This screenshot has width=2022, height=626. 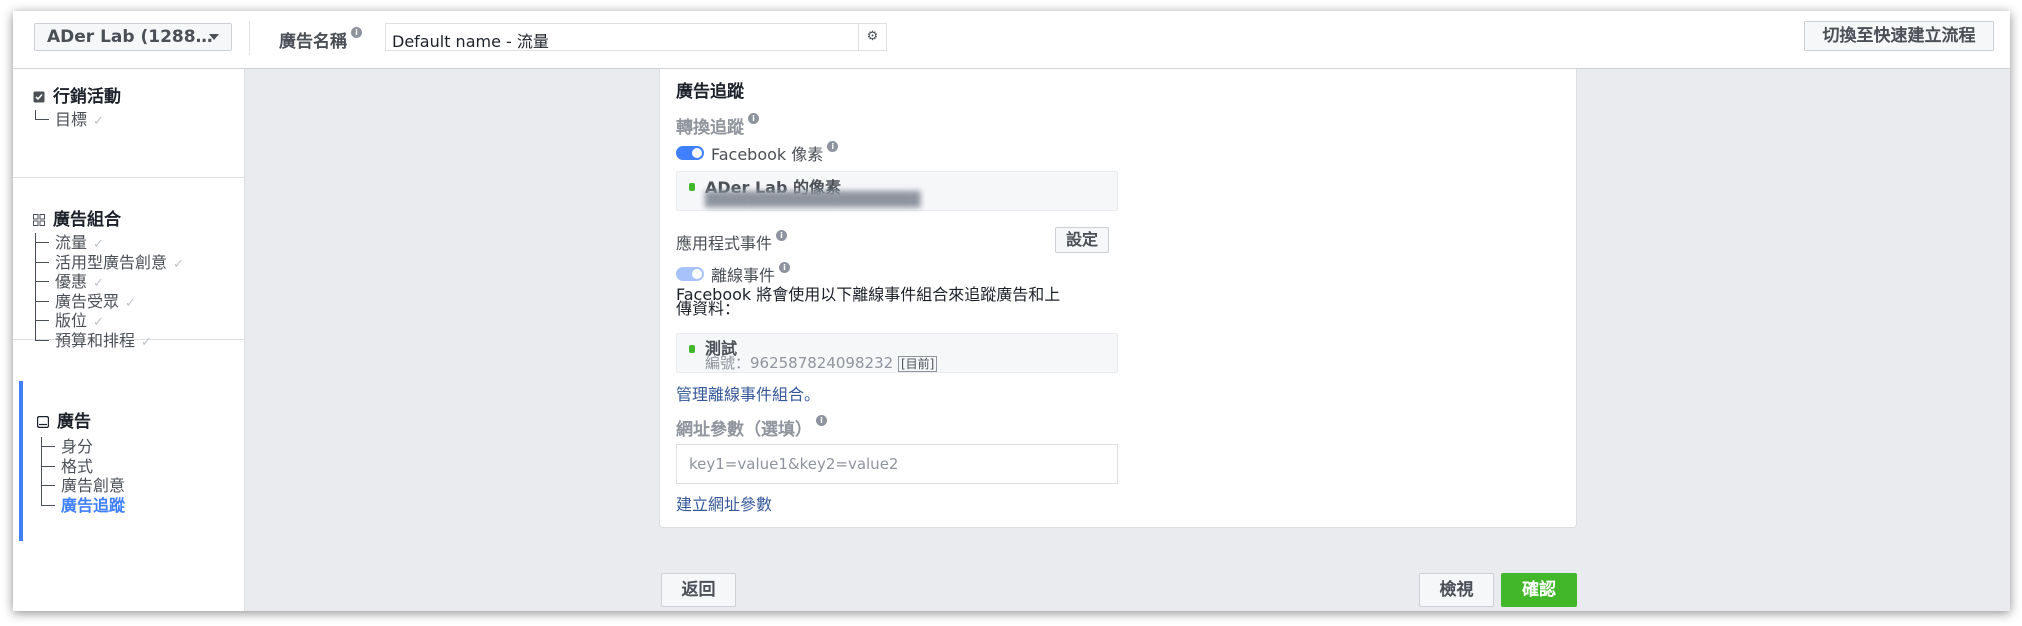 I want to click on url-params-label-text: 網址參數（選填）, so click(x=744, y=430).